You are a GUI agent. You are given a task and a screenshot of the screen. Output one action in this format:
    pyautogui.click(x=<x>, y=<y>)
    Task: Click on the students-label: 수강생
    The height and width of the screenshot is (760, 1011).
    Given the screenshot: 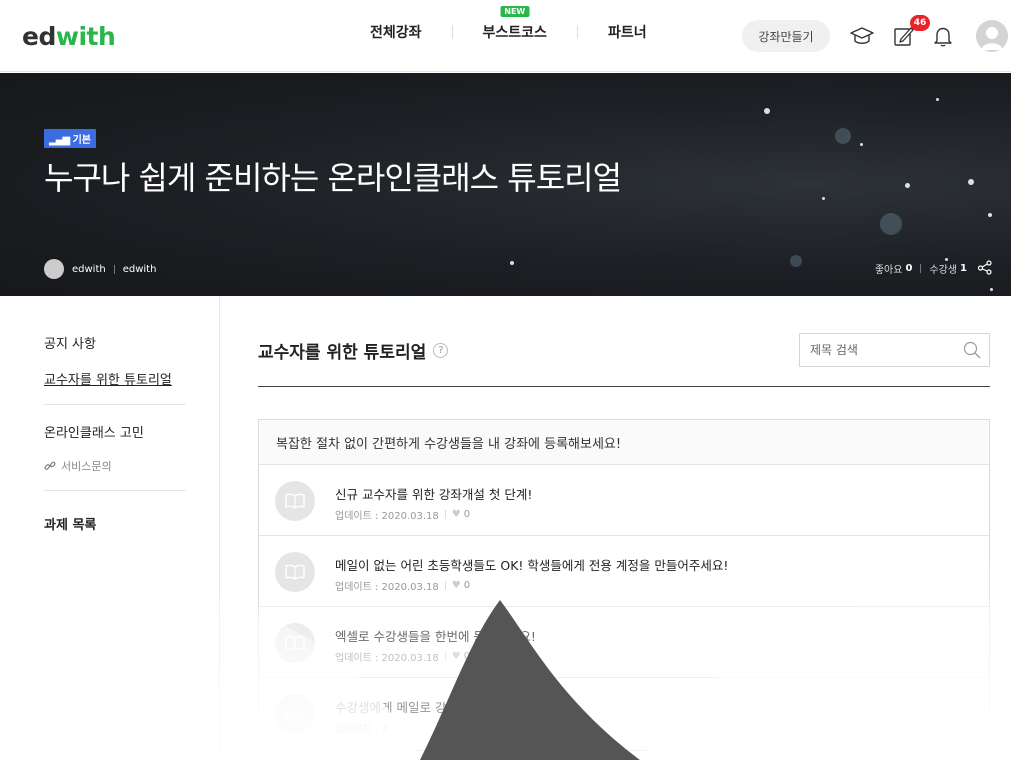 What is the action you would take?
    pyautogui.click(x=943, y=270)
    